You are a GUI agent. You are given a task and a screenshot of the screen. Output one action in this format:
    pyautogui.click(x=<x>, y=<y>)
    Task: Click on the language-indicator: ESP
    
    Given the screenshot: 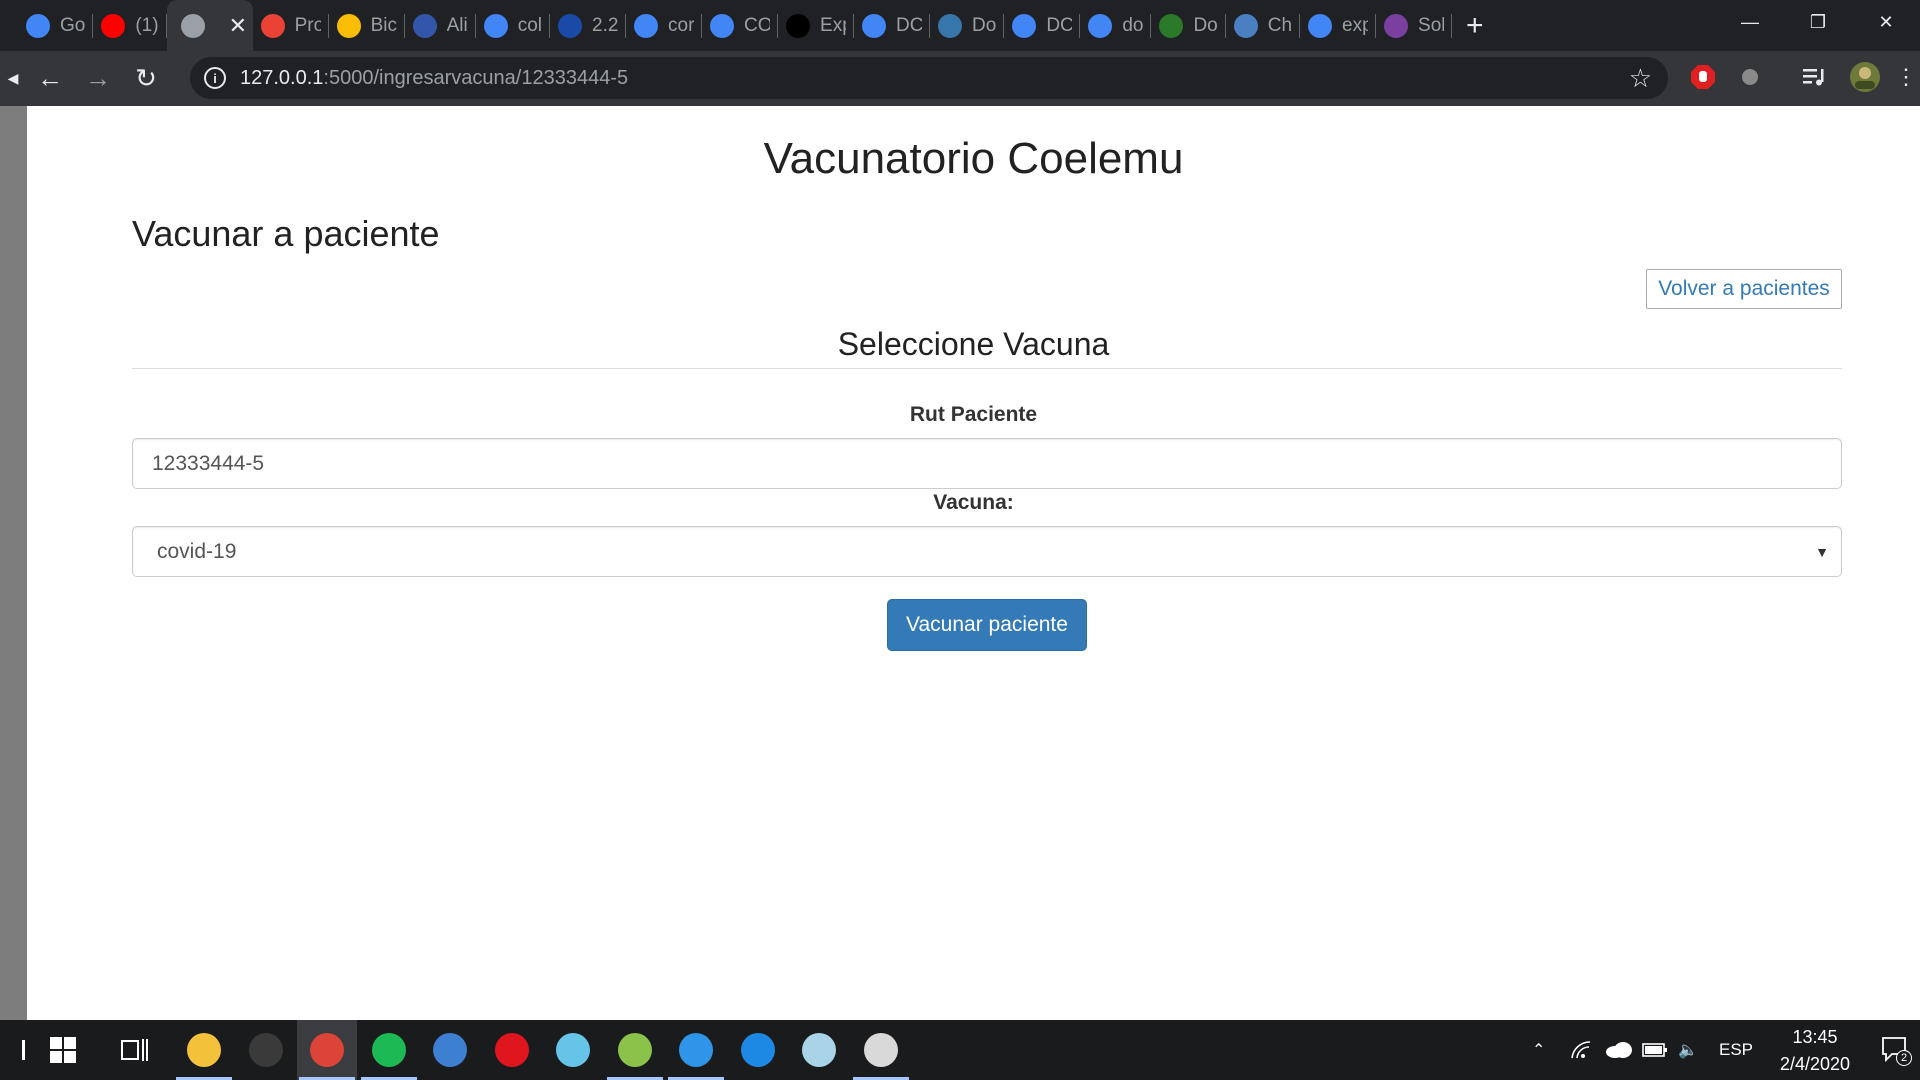 What is the action you would take?
    pyautogui.click(x=1736, y=1050)
    